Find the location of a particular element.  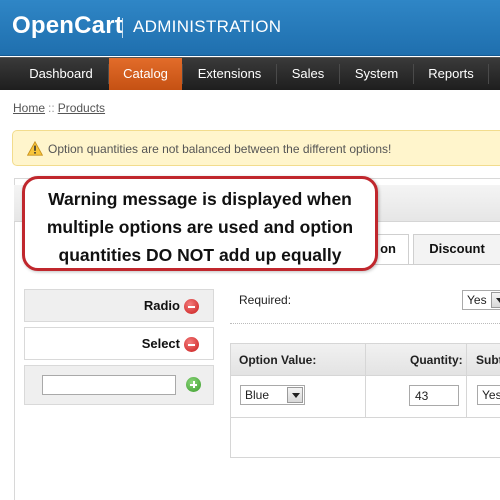

add-option-row is located at coordinates (119, 385).